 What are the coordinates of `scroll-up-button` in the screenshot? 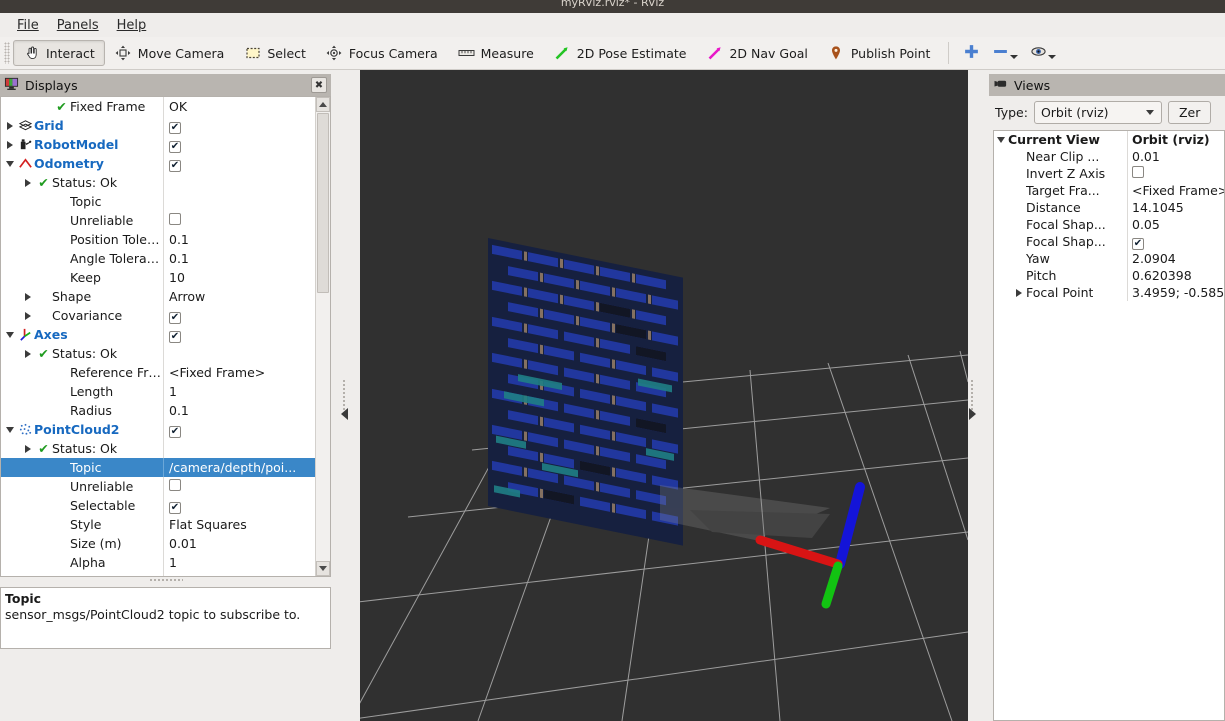 It's located at (323, 104).